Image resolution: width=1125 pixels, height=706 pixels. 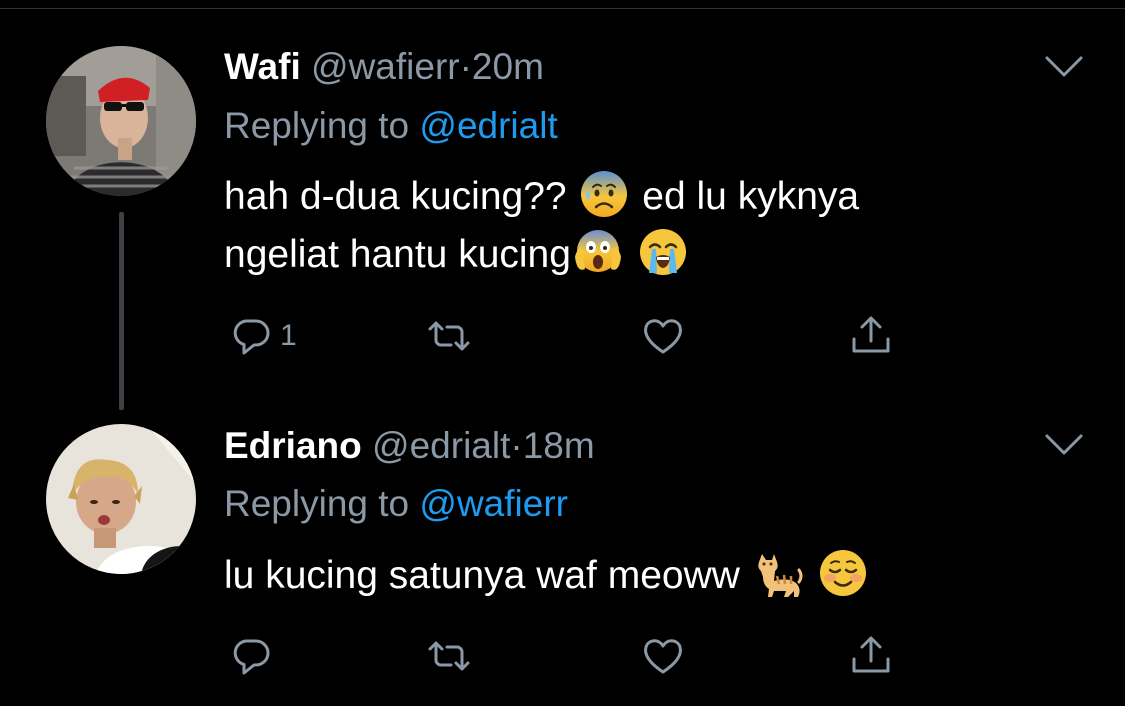 What do you see at coordinates (441, 445) in the screenshot?
I see `user-handle: @edrialt` at bounding box center [441, 445].